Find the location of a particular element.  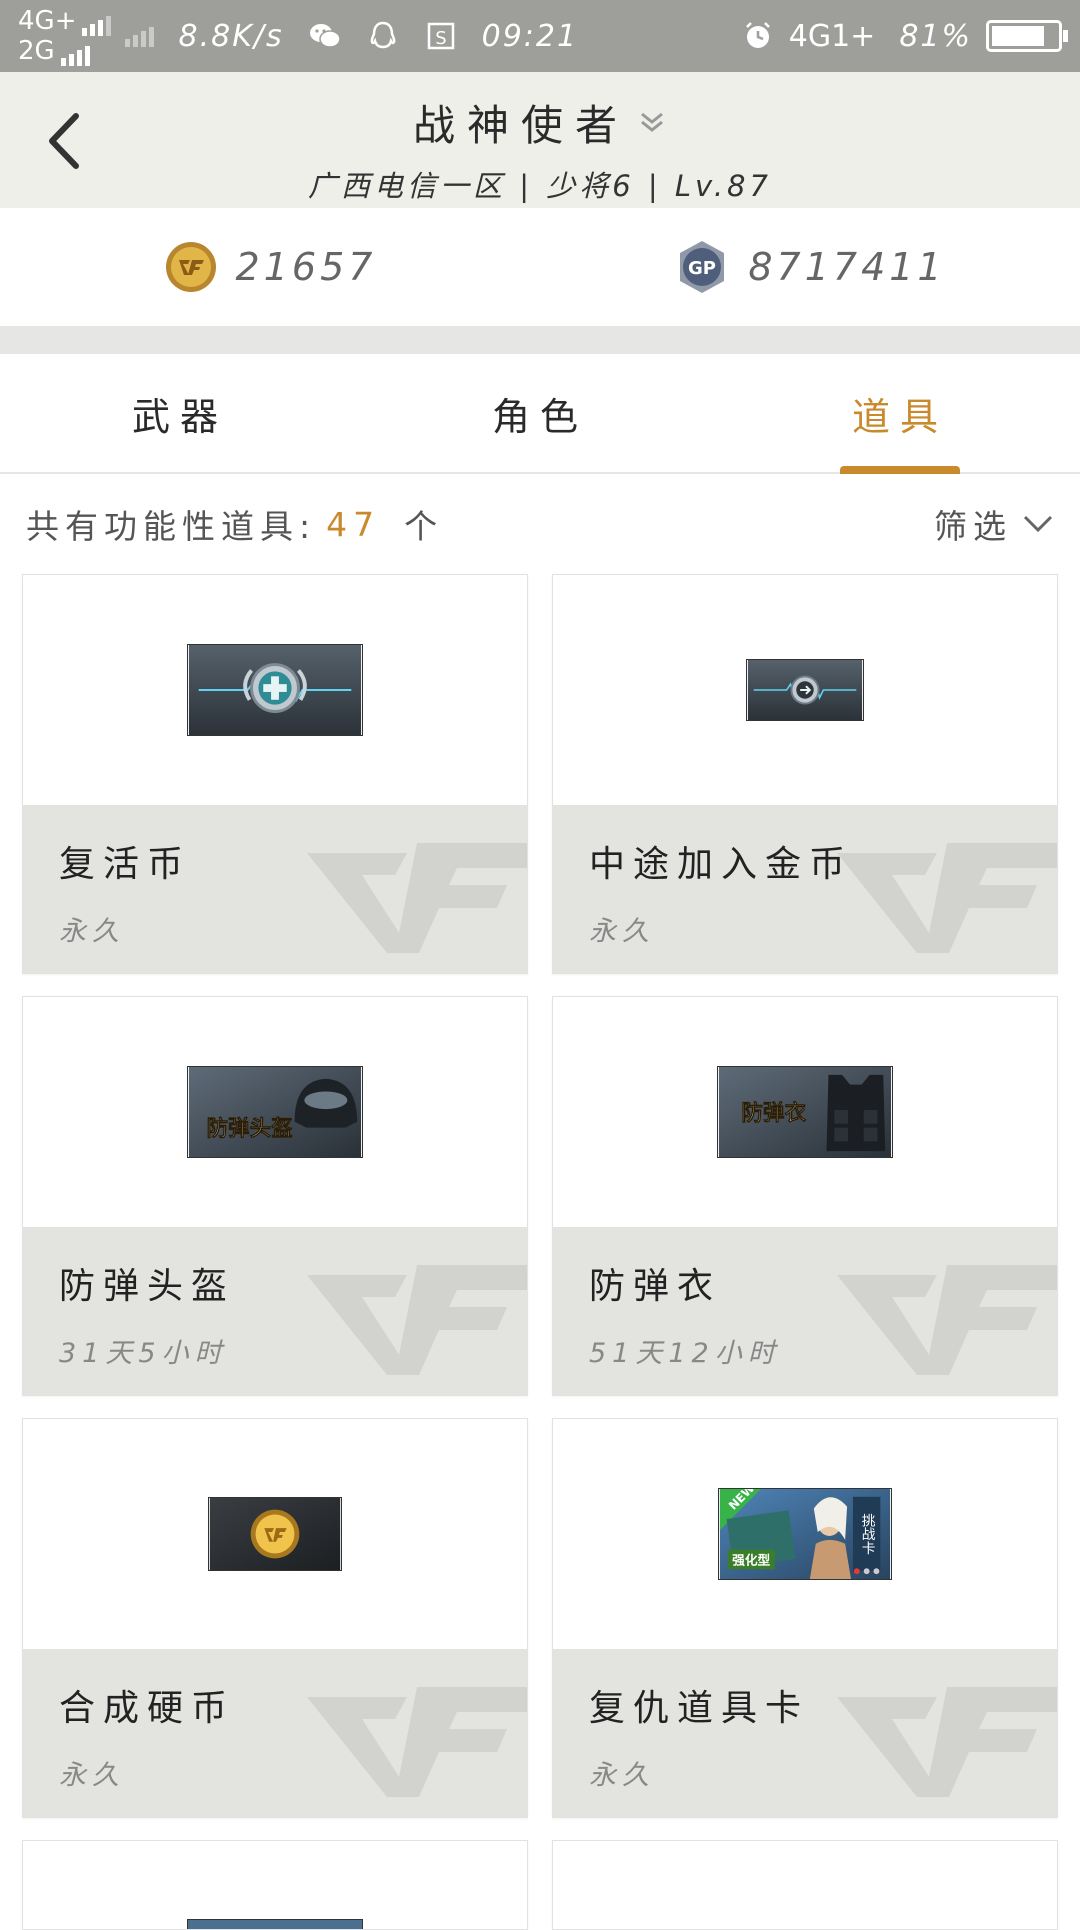

count-prefix: 共有功能性道具: is located at coordinates (171, 526).